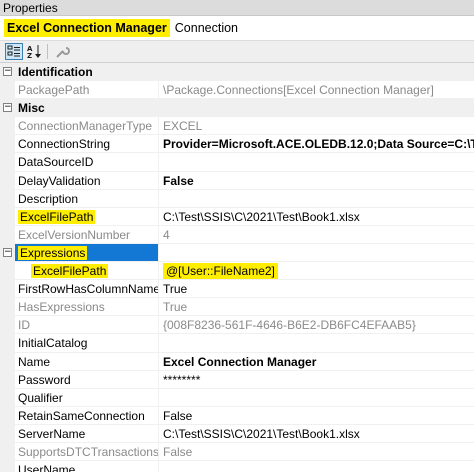 The height and width of the screenshot is (472, 474). Describe the element at coordinates (87, 180) in the screenshot. I see `property-name: DelayValidation` at that location.